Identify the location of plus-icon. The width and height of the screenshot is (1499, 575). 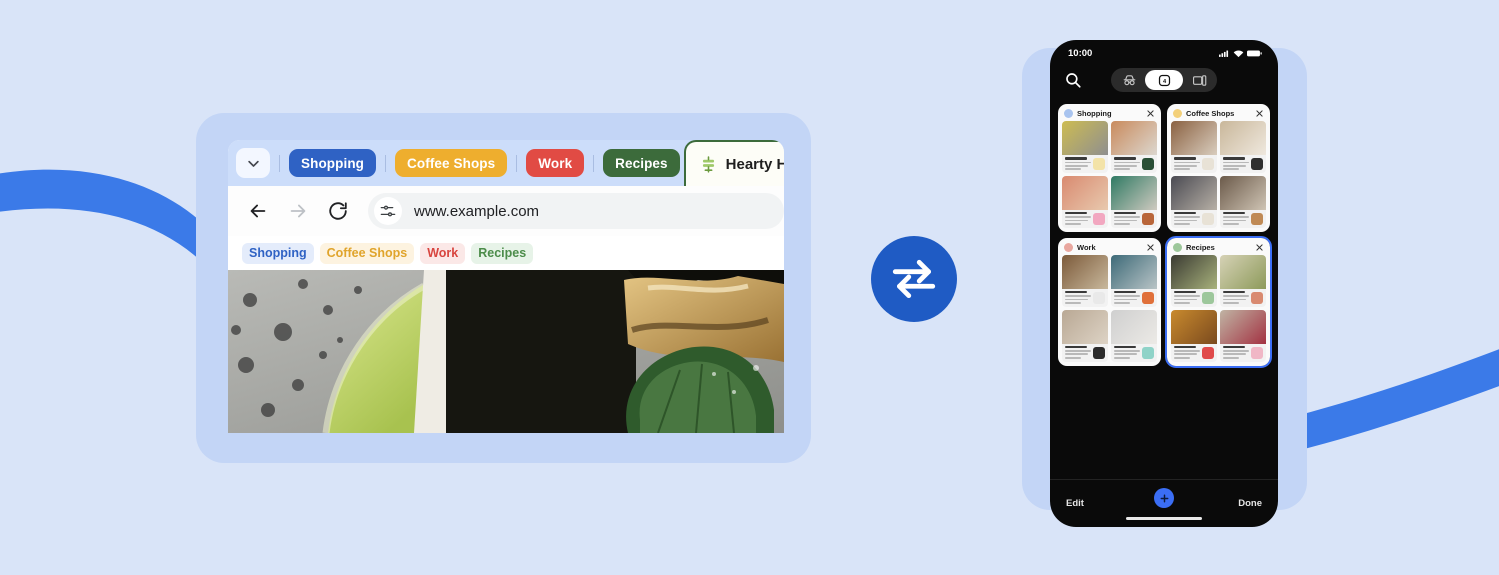
(1164, 498).